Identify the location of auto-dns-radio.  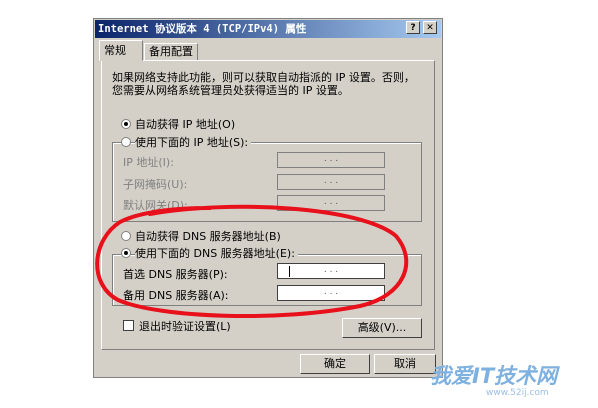
(126, 236).